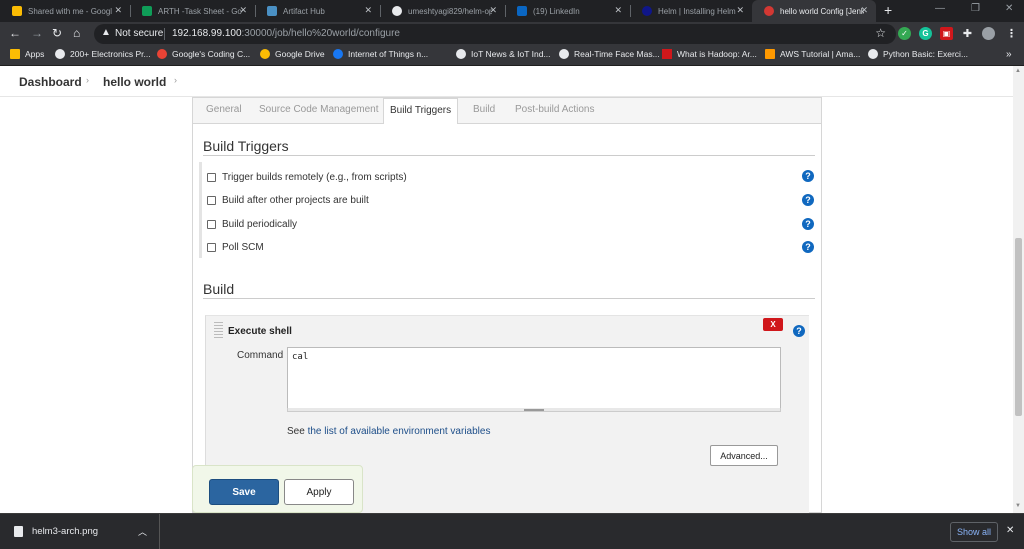  Describe the element at coordinates (60, 54) in the screenshot. I see `bookmark-site-icon` at that location.